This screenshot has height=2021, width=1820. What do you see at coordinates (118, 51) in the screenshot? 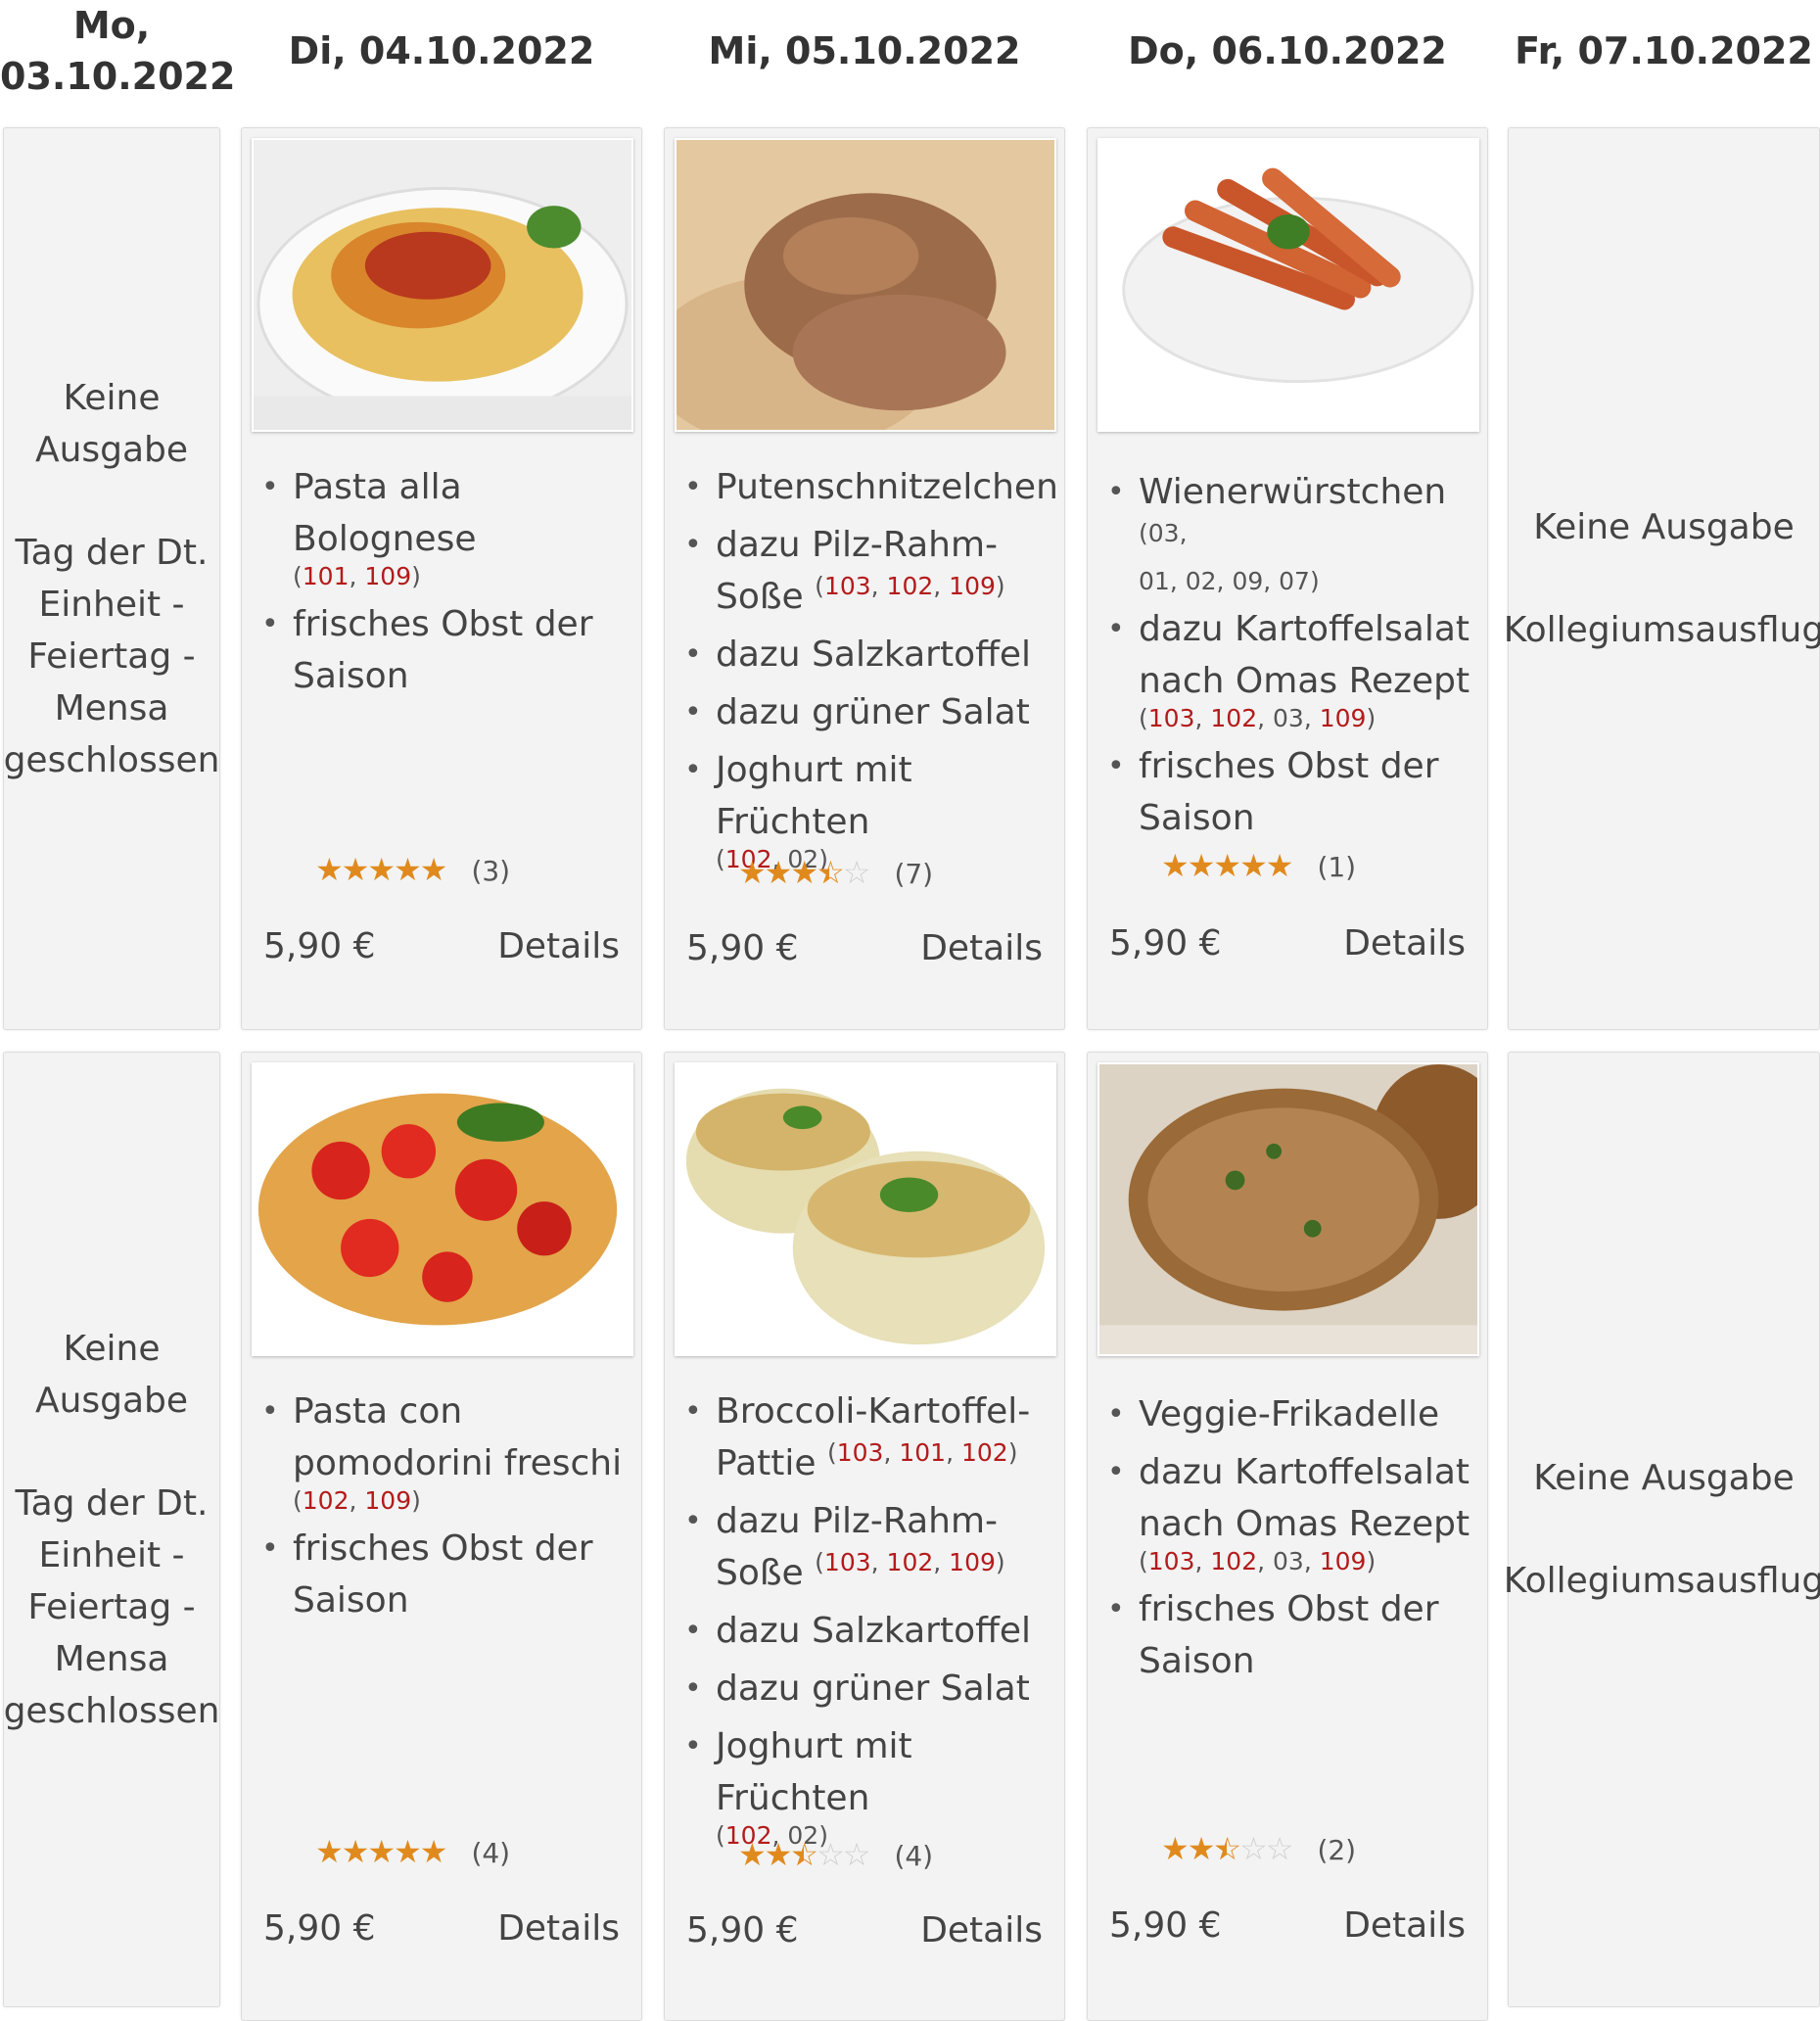
I see `day-header-monday: Mo, 03.10.2022` at bounding box center [118, 51].